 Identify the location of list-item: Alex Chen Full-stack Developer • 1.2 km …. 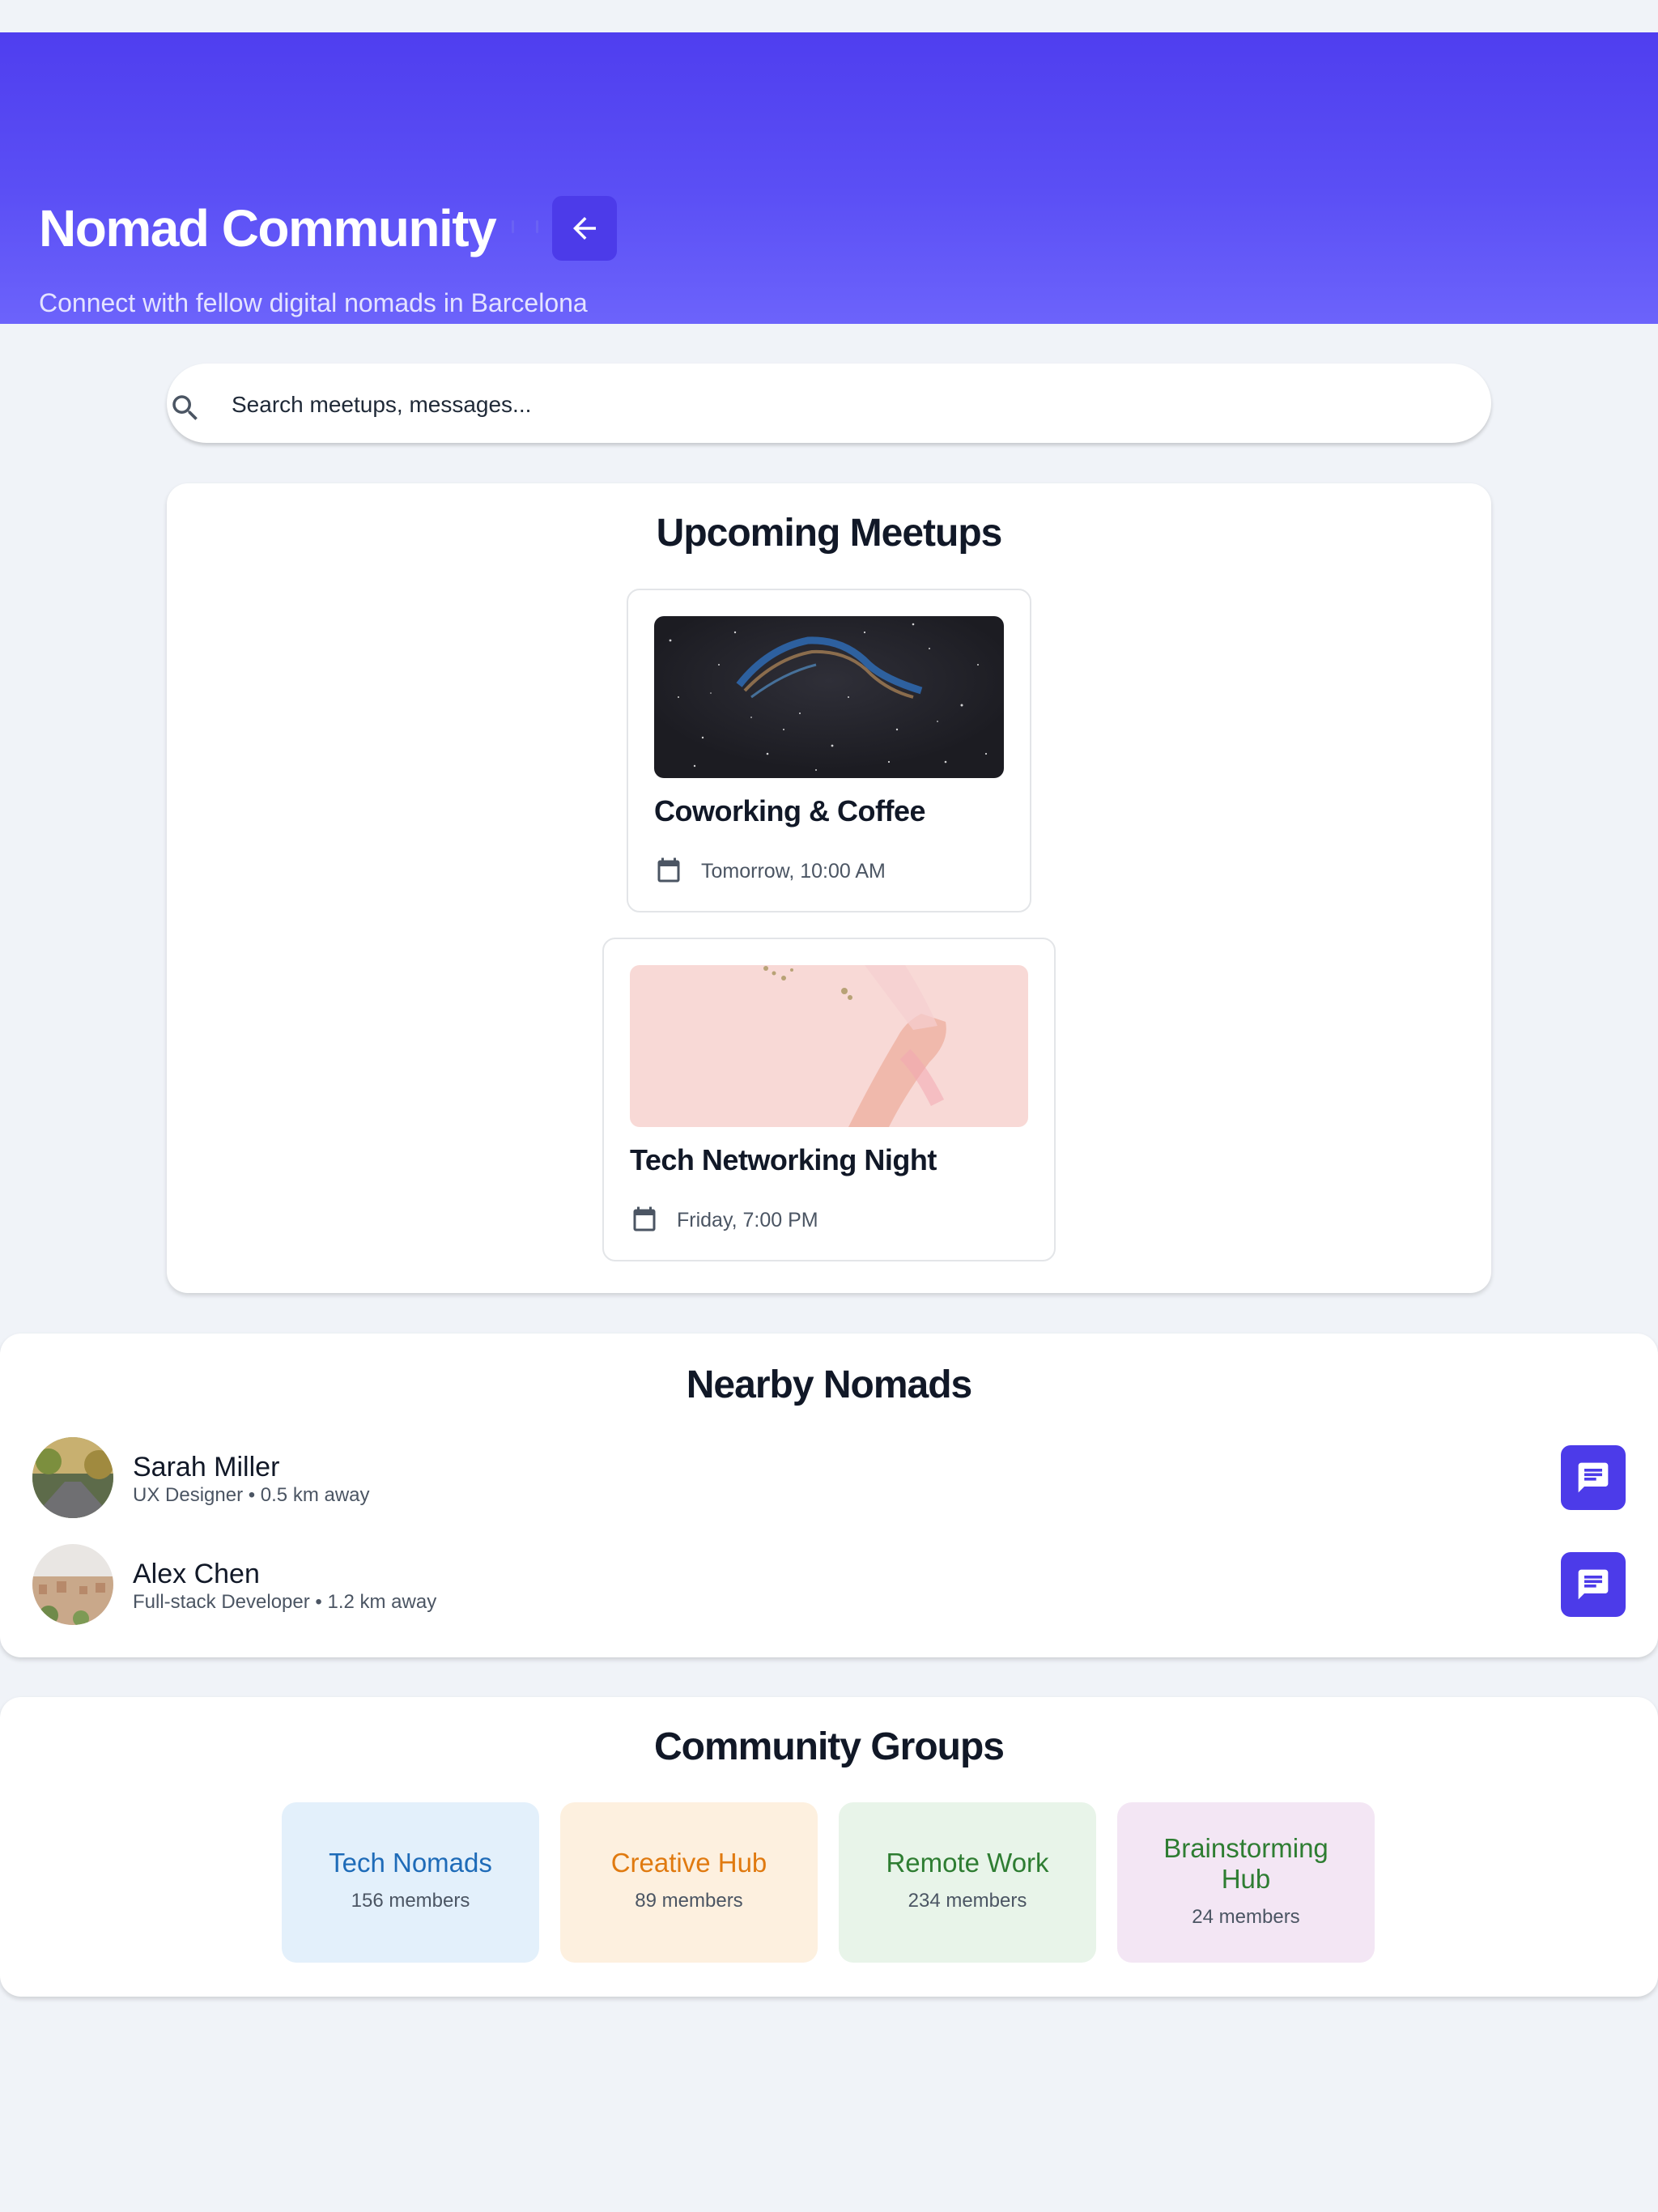
(829, 1588).